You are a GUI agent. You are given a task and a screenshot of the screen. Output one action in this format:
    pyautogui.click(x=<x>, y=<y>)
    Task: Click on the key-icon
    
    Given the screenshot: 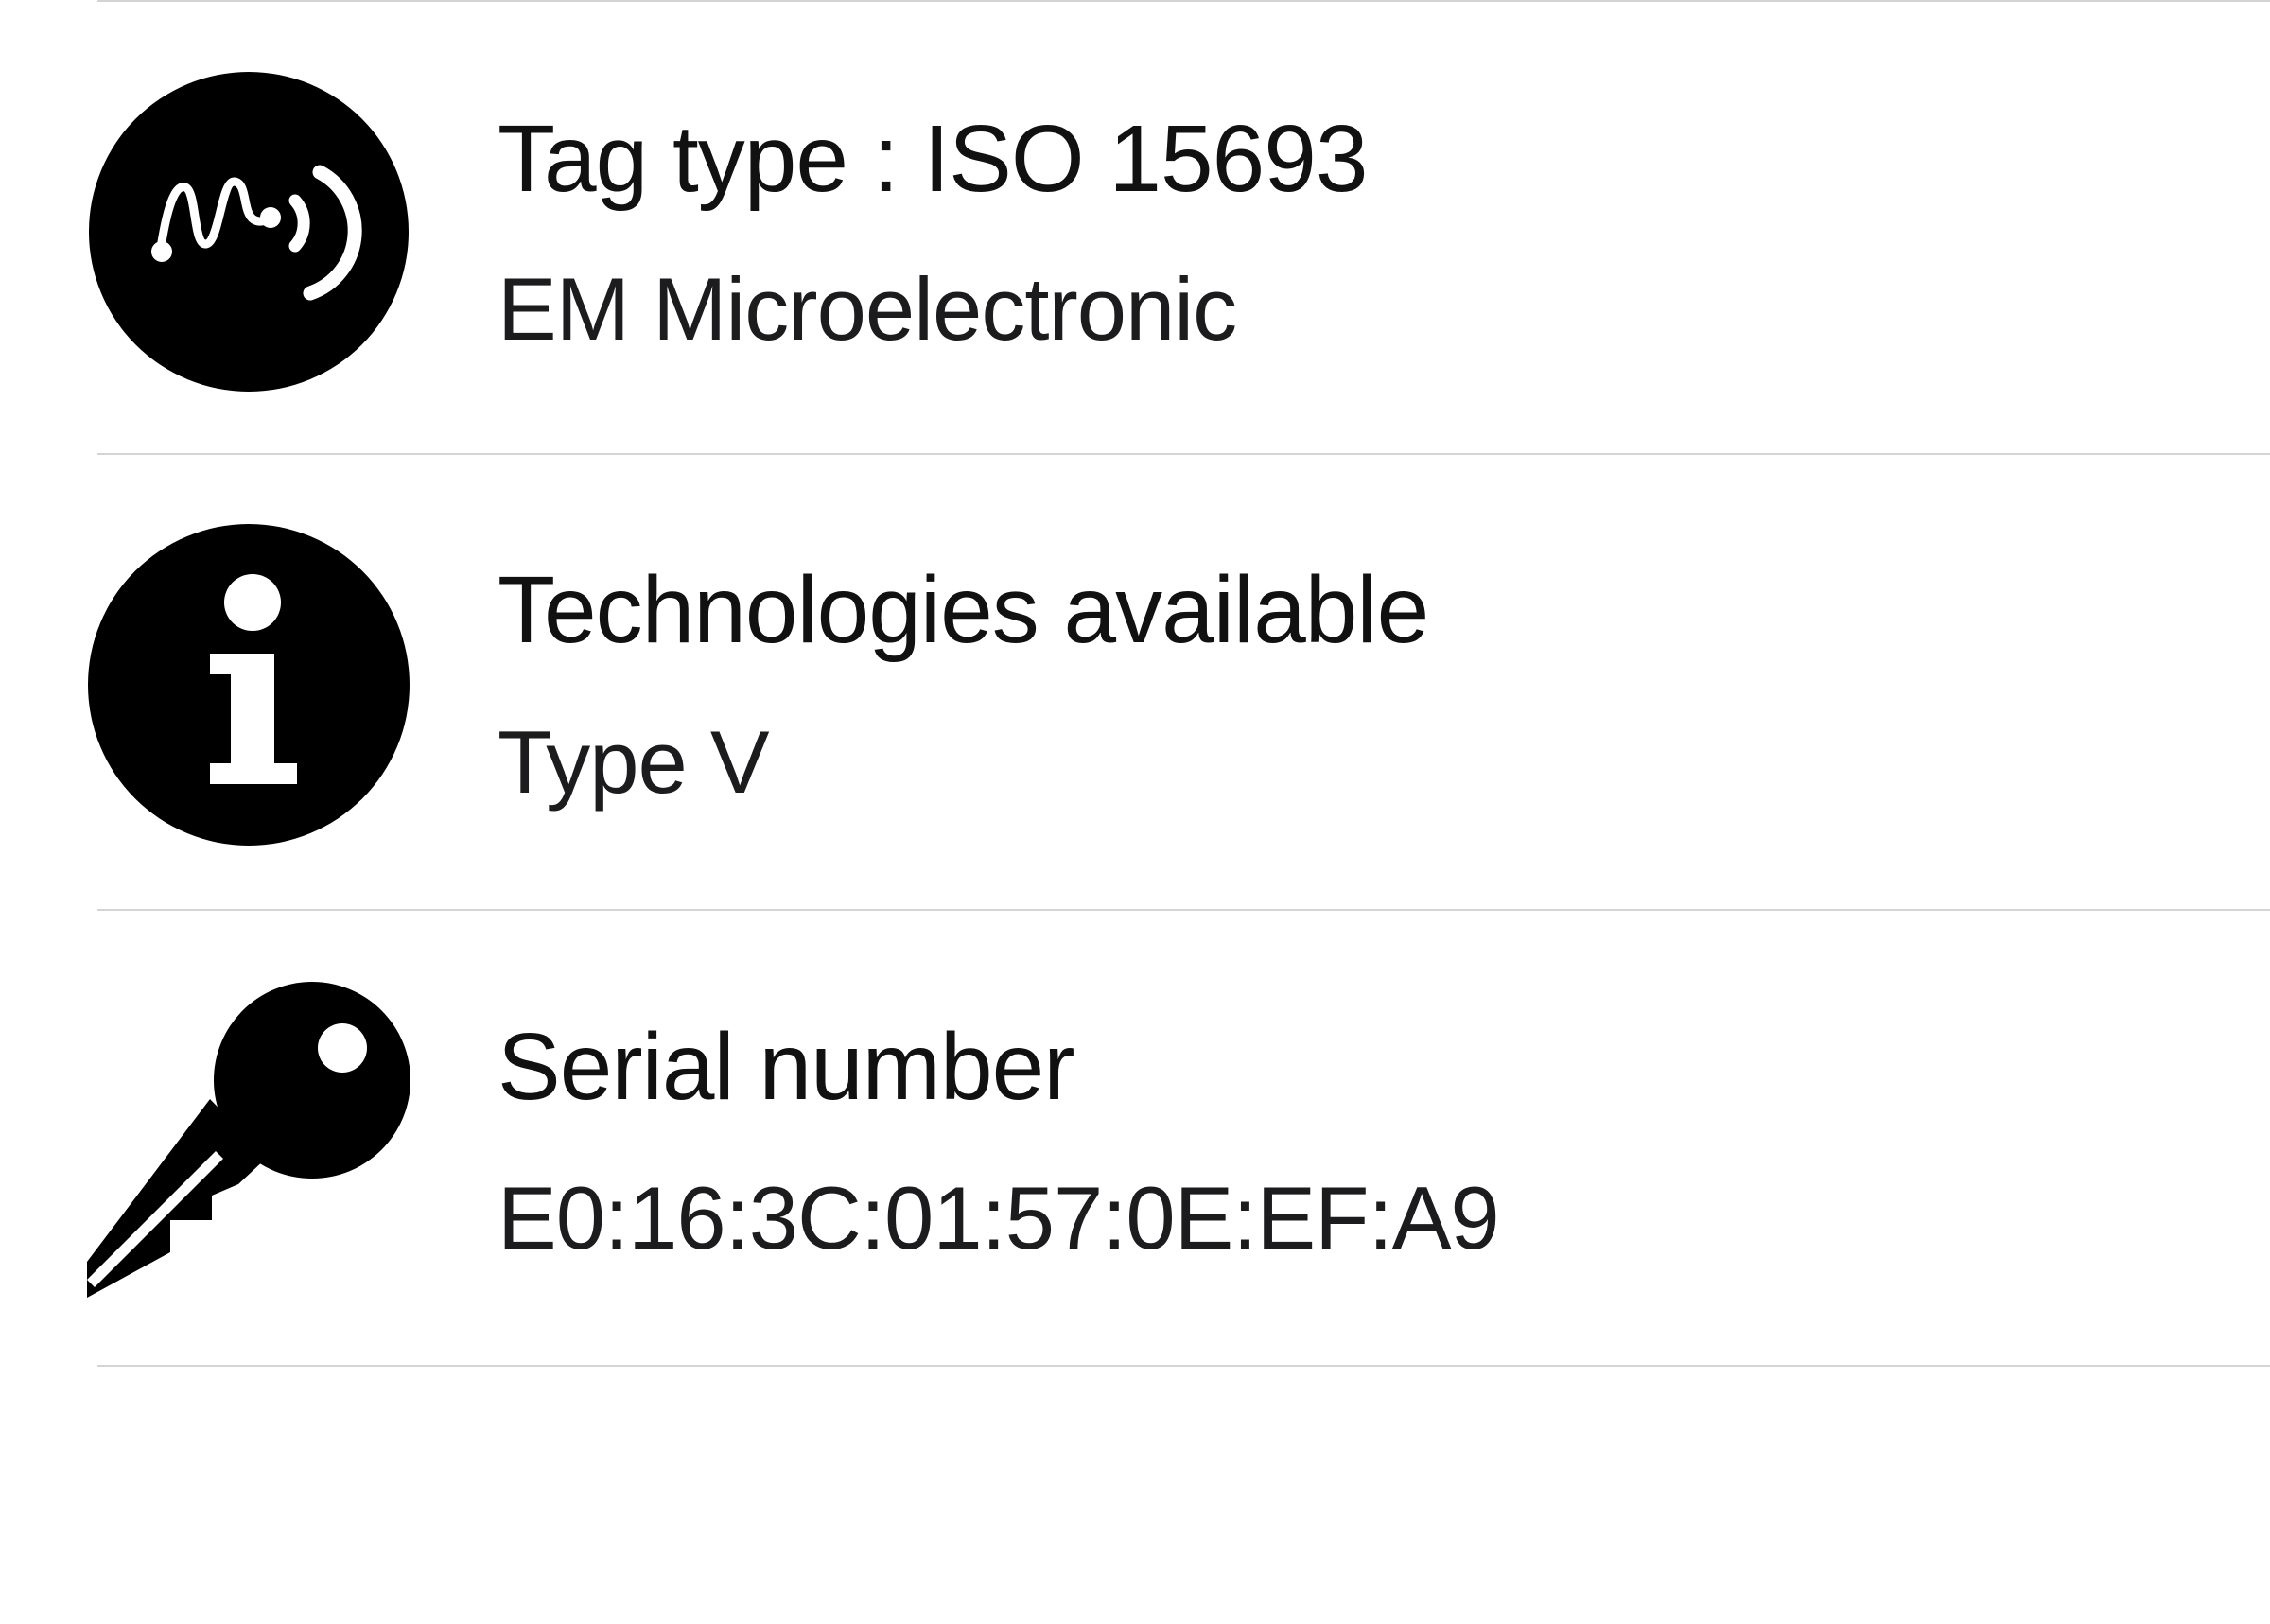 What is the action you would take?
    pyautogui.click(x=248, y=1143)
    